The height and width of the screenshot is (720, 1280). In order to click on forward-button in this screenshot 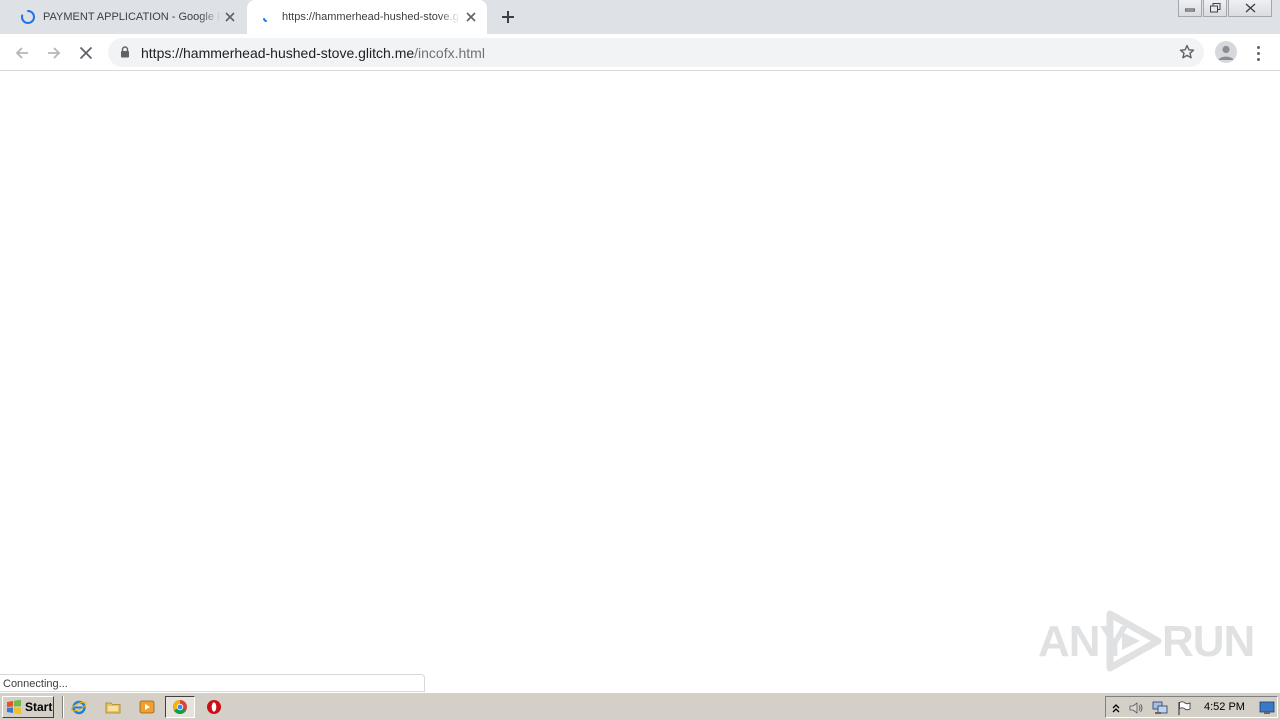, I will do `click(54, 53)`.